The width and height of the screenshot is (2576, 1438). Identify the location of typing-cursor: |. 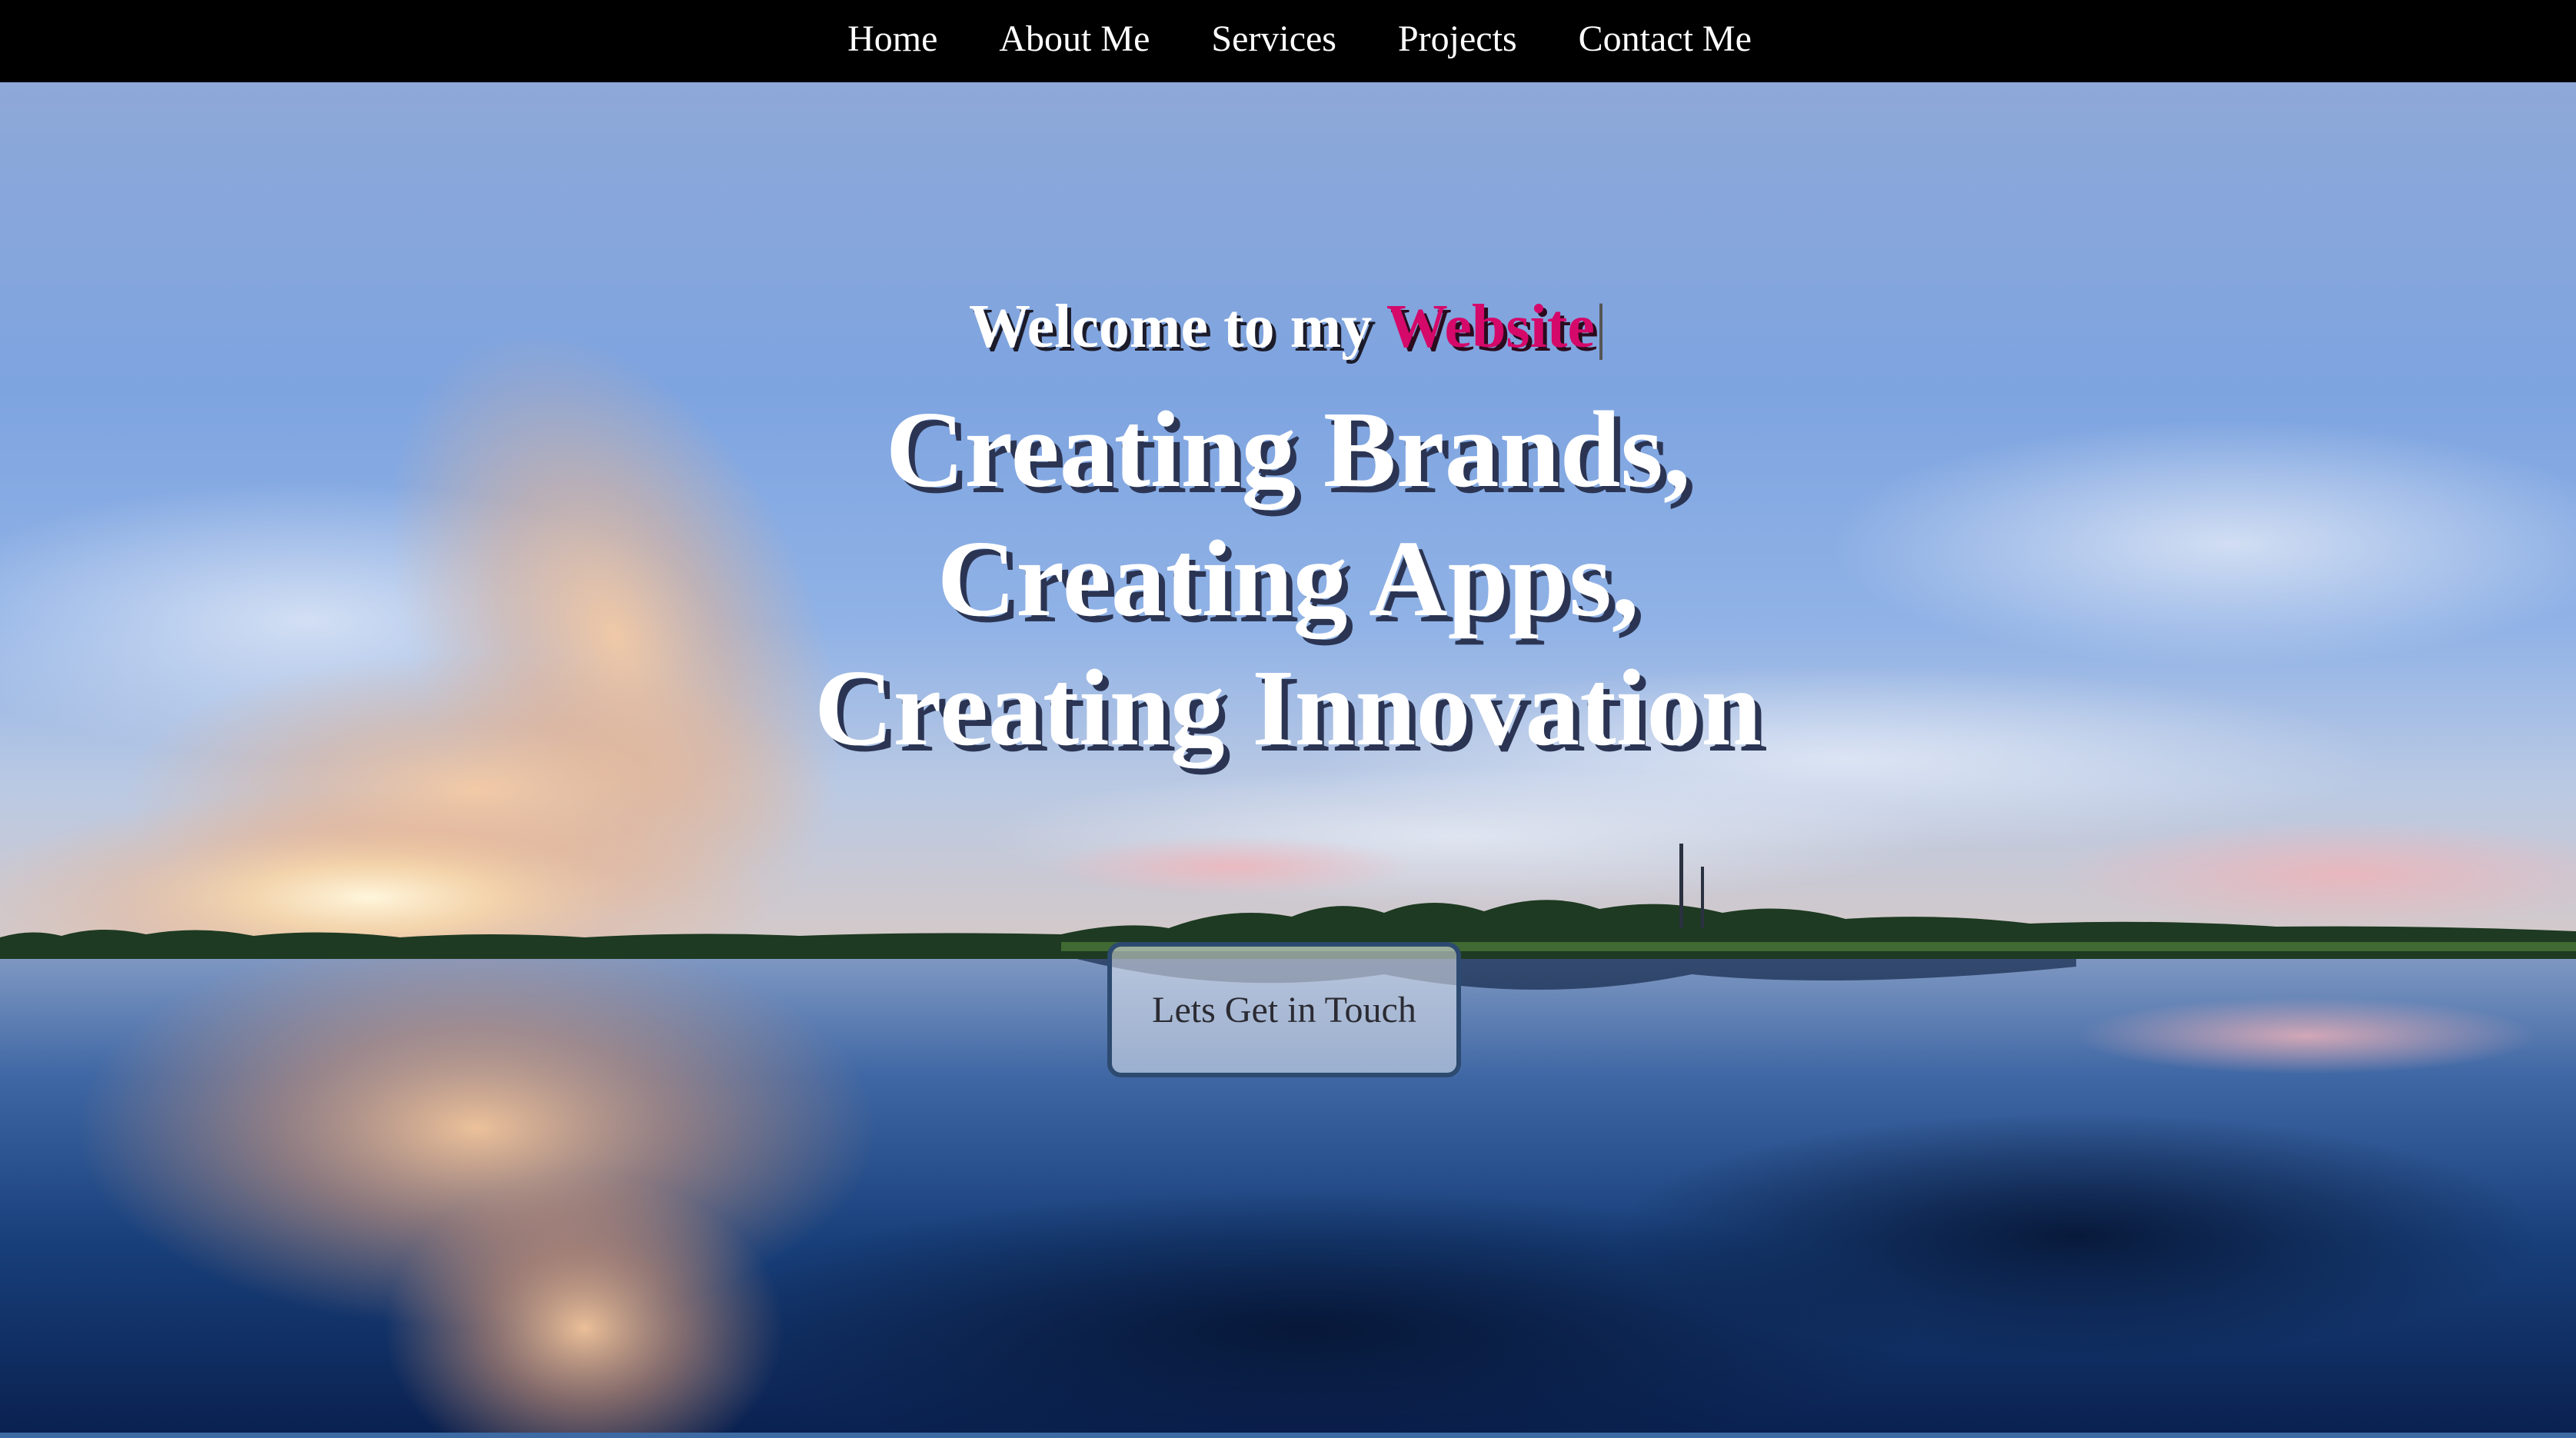
(1601, 327).